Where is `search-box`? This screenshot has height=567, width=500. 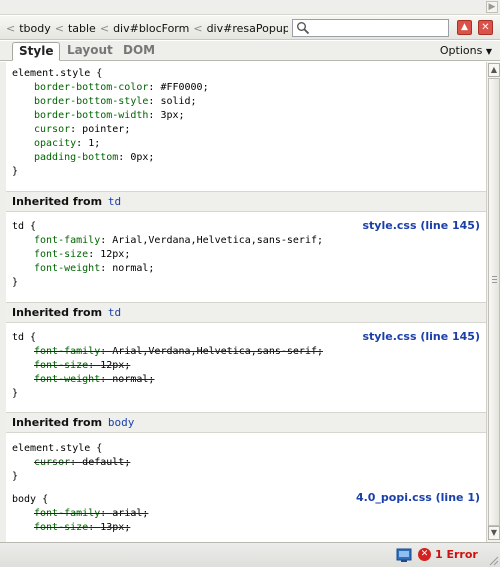 search-box is located at coordinates (370, 28).